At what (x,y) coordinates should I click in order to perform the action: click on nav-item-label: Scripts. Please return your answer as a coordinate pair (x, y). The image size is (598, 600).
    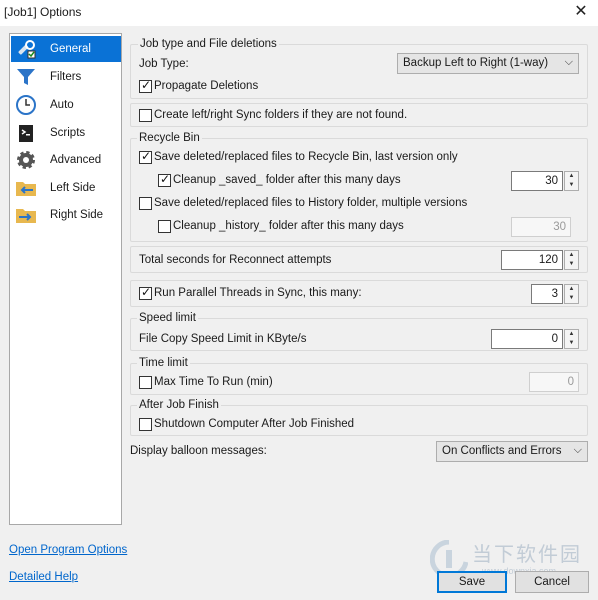
    Looking at the image, I should click on (68, 133).